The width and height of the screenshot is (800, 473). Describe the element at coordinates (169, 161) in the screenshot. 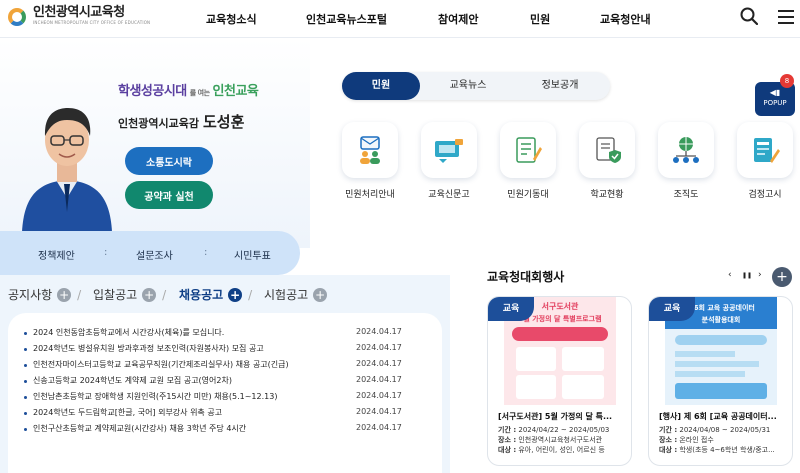

I see `communication-button: 소통도시락` at that location.